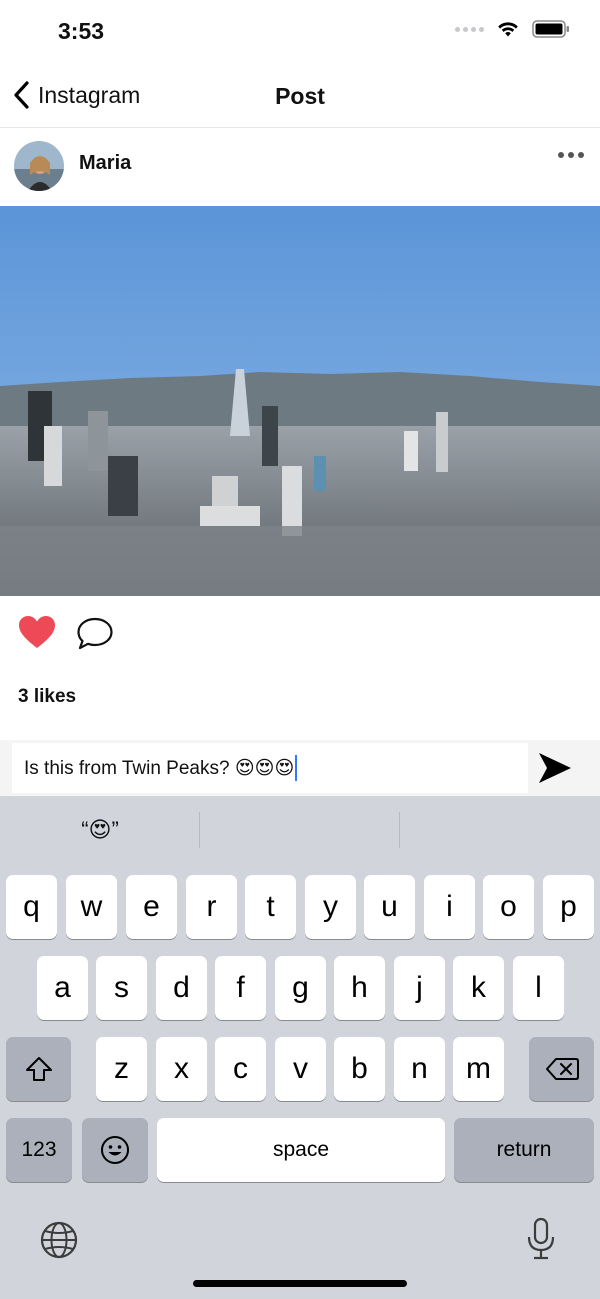 Image resolution: width=600 pixels, height=1299 pixels. Describe the element at coordinates (181, 988) in the screenshot. I see `key-d: d` at that location.